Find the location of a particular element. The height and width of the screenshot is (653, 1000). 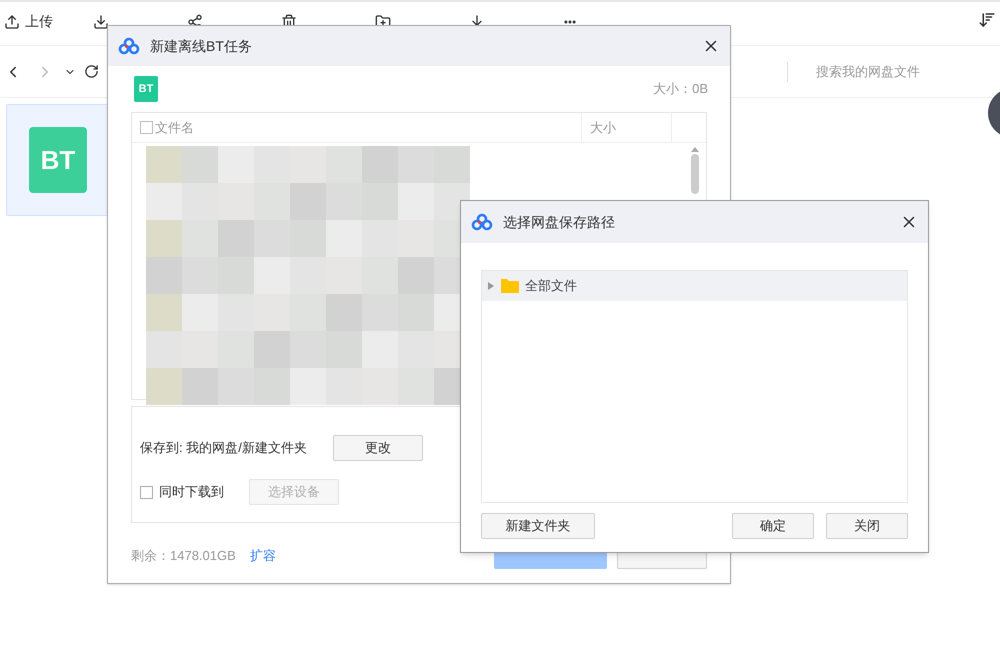

change-button: 更改 is located at coordinates (378, 448).